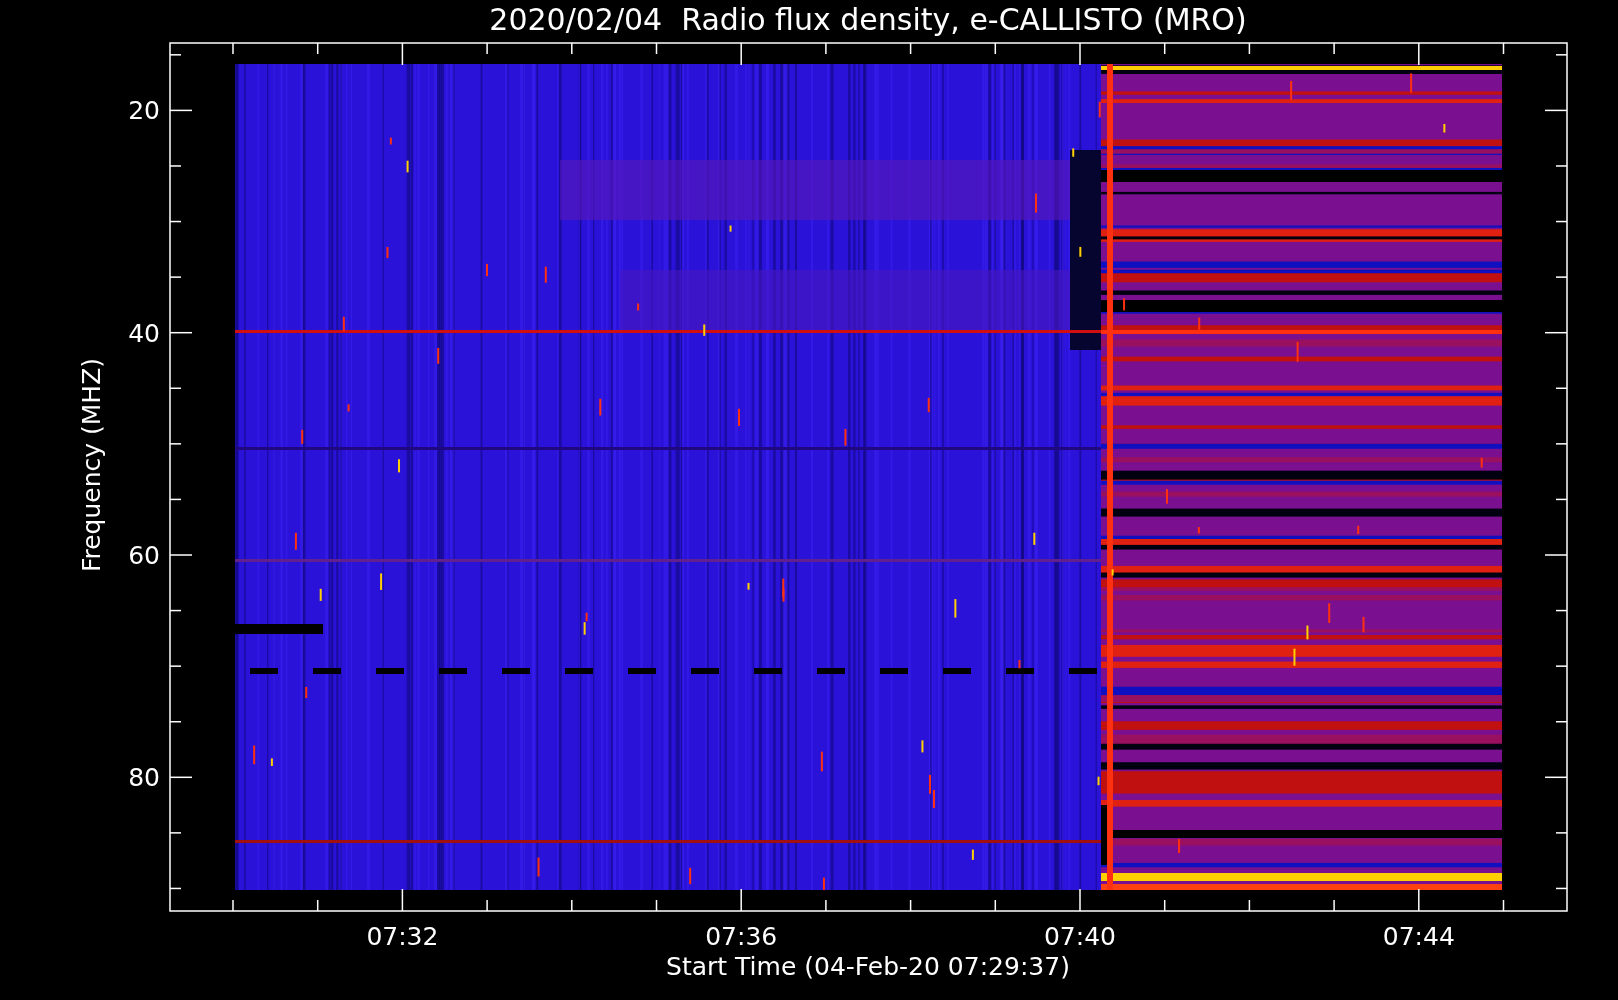  I want to click on y-tick-label: 80, so click(144, 778).